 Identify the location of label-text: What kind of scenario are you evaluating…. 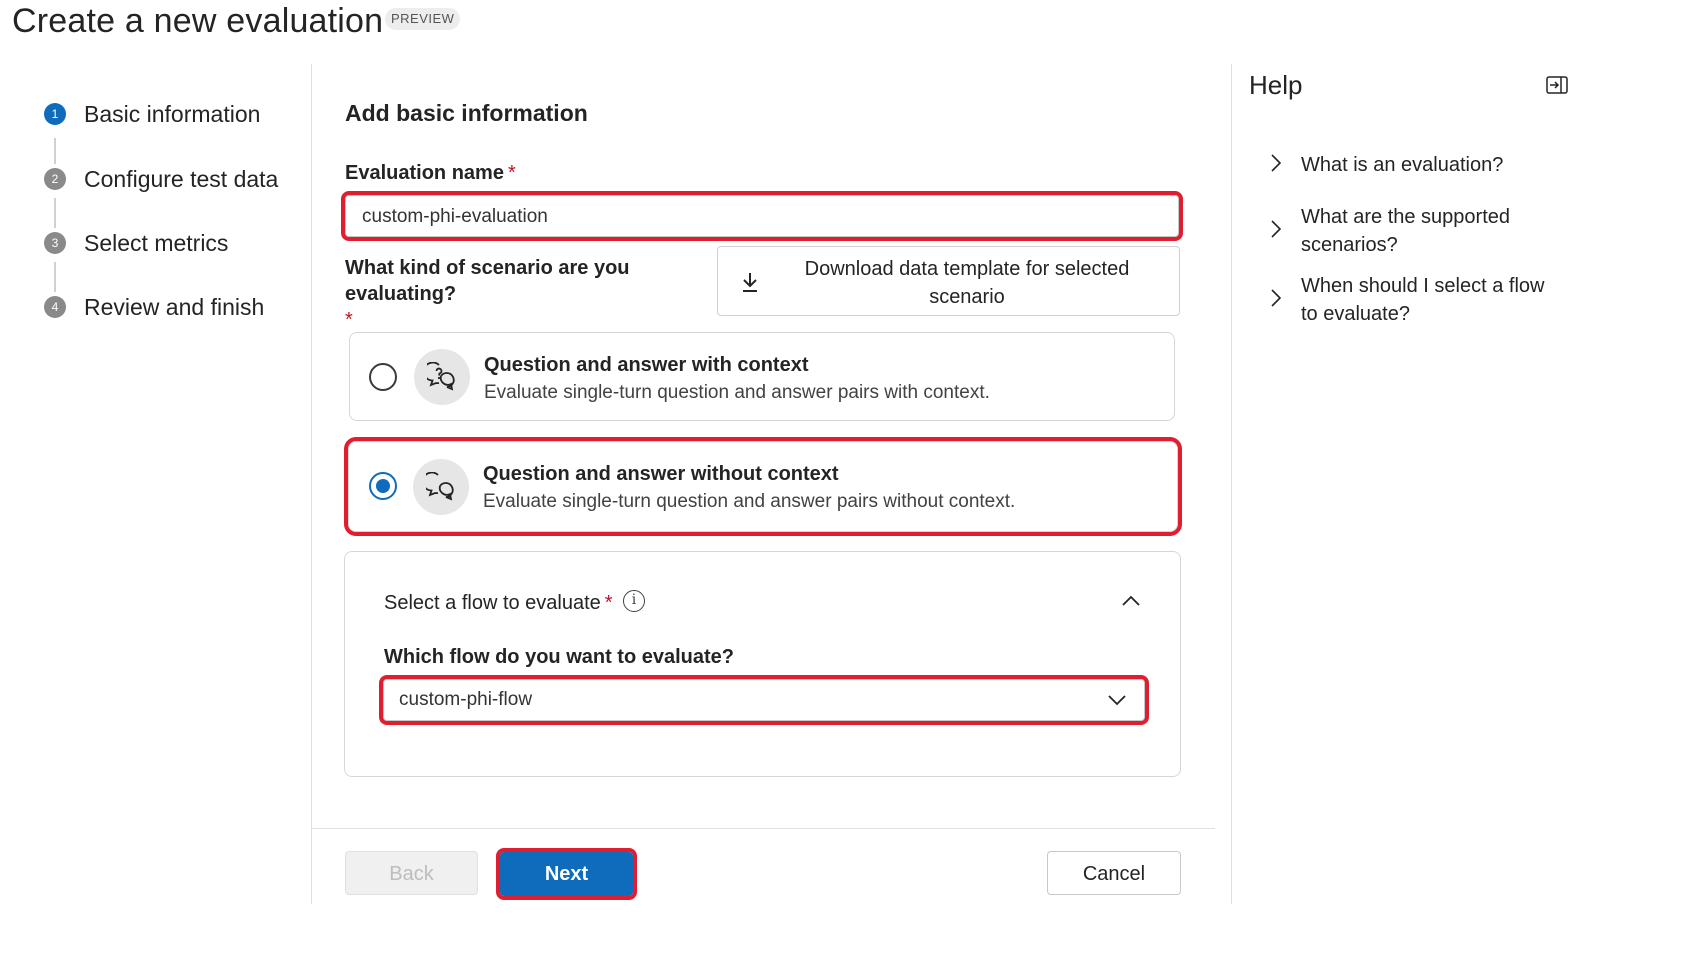
(487, 281).